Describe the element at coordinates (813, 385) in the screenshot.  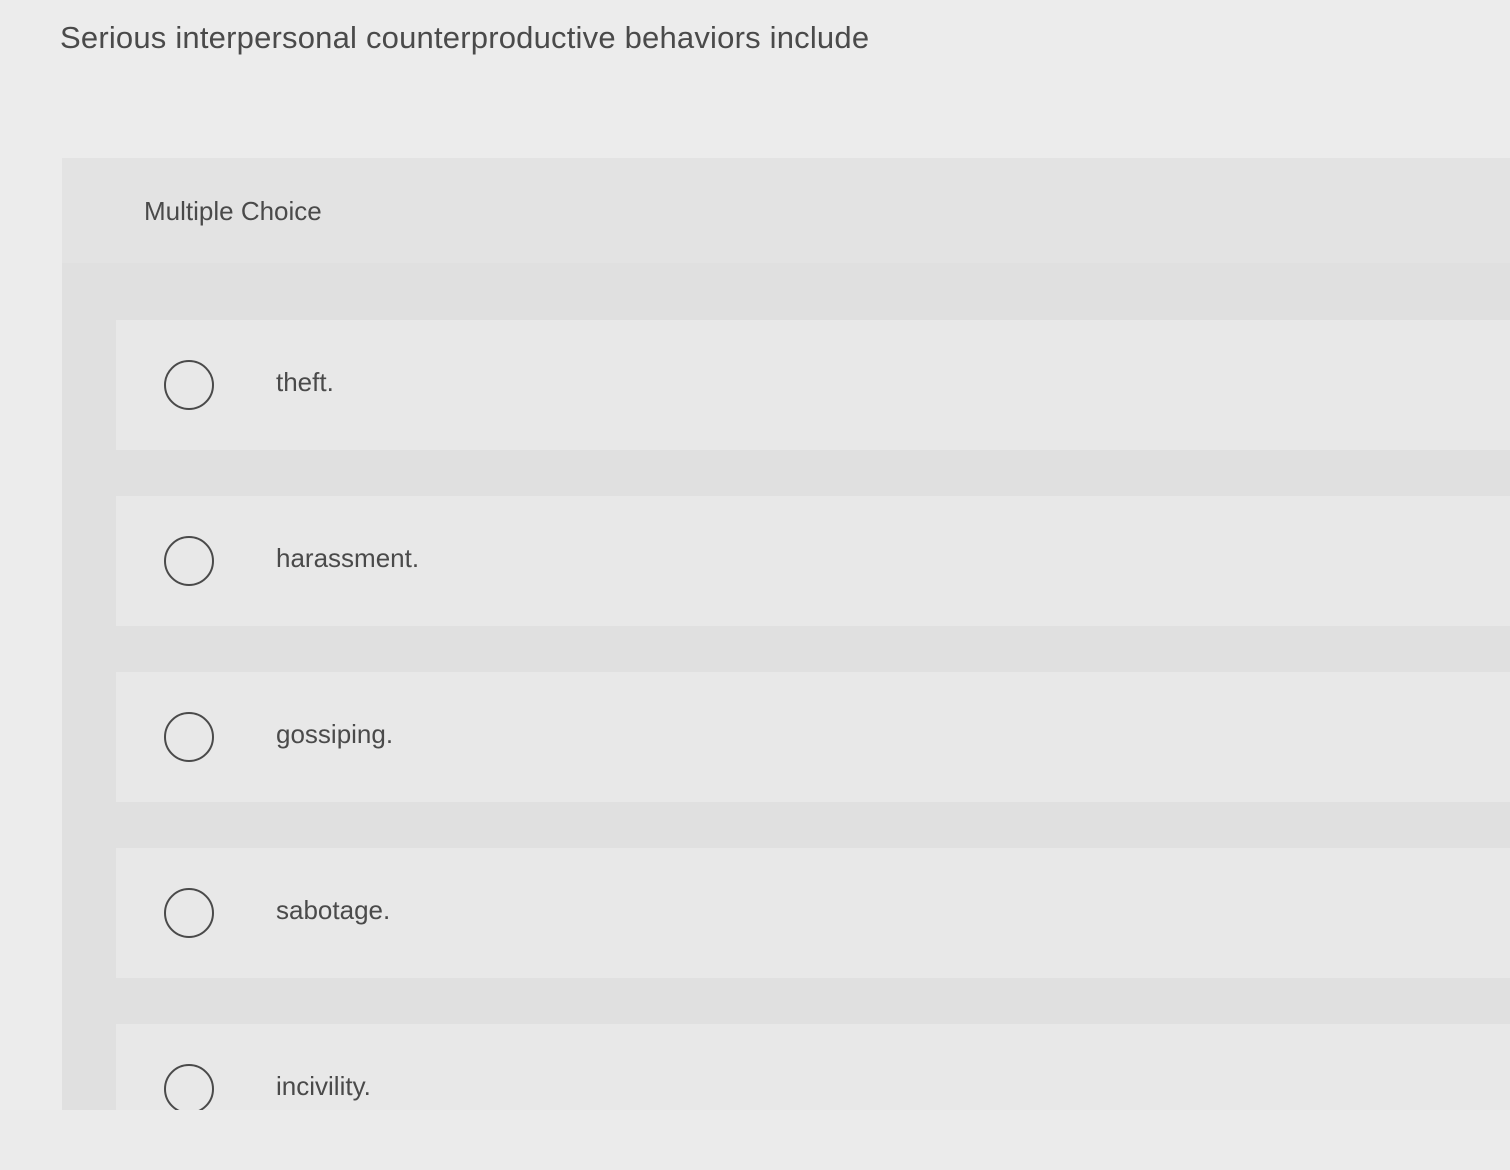
I see `option-theft: theft.` at that location.